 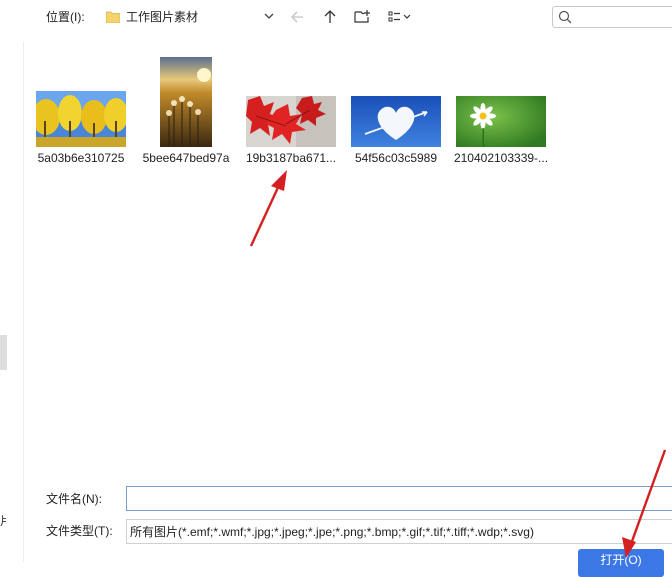 What do you see at coordinates (3, 521) in the screenshot?
I see `navigation-item-label: 片` at bounding box center [3, 521].